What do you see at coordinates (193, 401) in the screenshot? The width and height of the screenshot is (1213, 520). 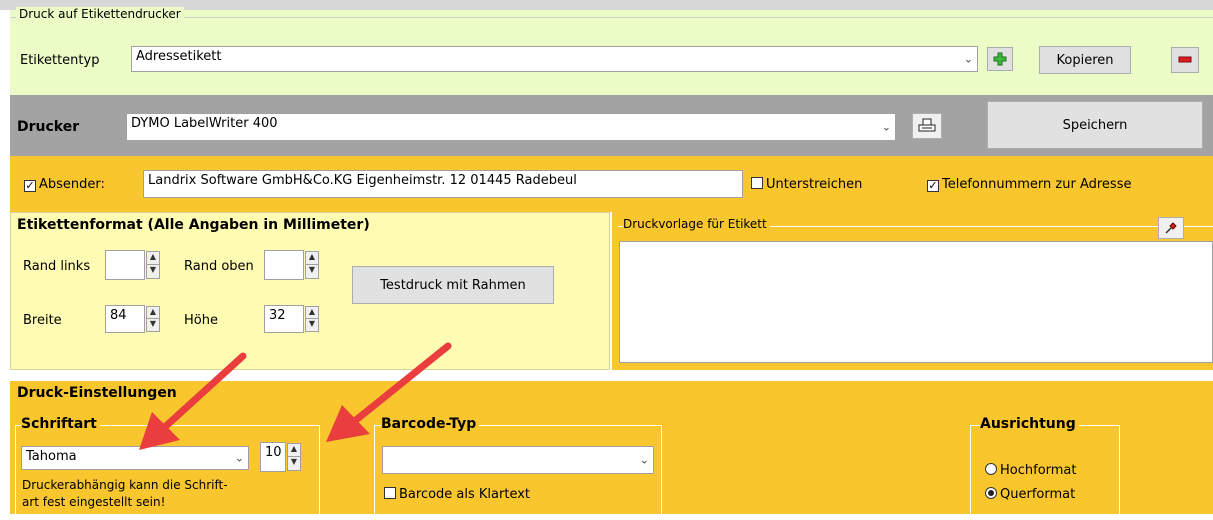 I see `annotation-arrow-left` at bounding box center [193, 401].